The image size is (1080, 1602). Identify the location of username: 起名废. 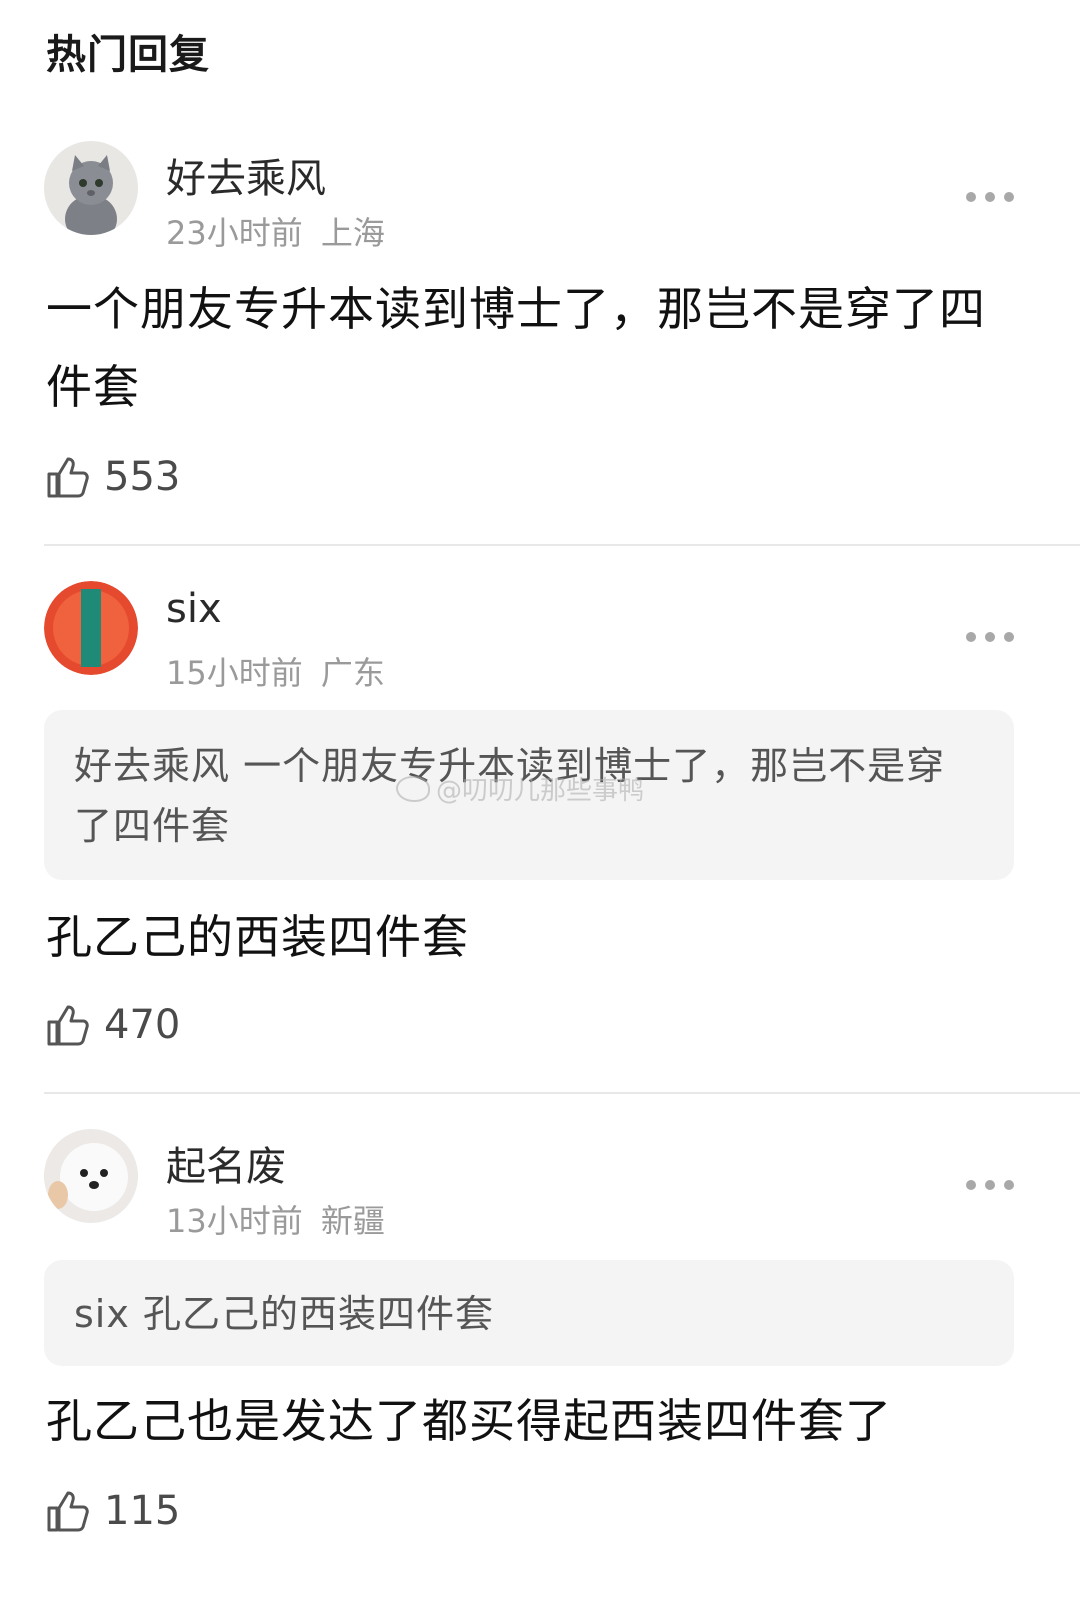
(226, 1163).